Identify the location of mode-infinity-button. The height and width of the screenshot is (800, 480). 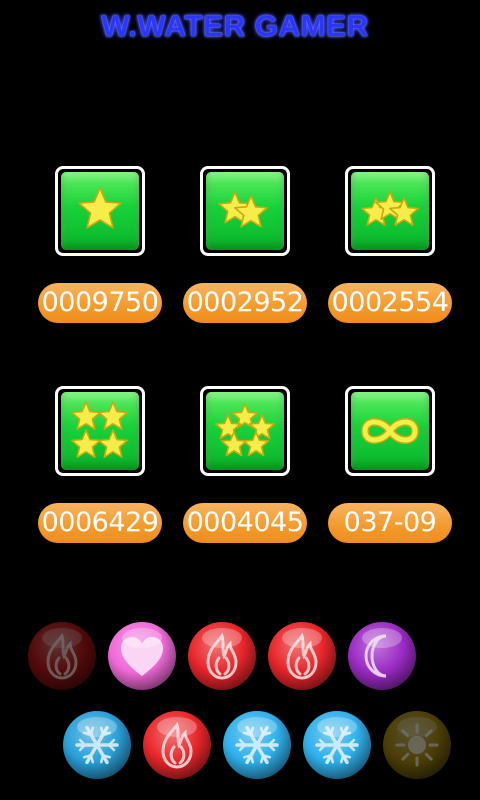
(390, 431).